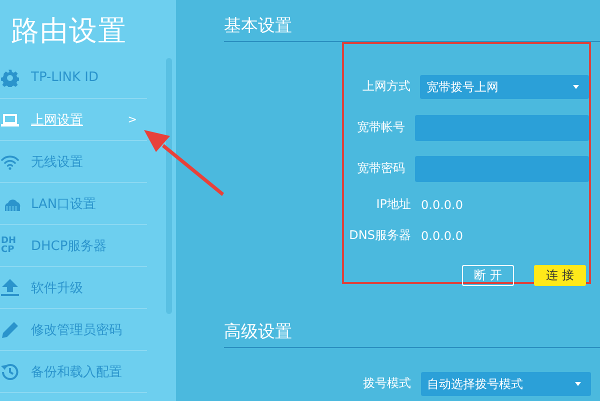  I want to click on section-title: 高级设置, so click(258, 332).